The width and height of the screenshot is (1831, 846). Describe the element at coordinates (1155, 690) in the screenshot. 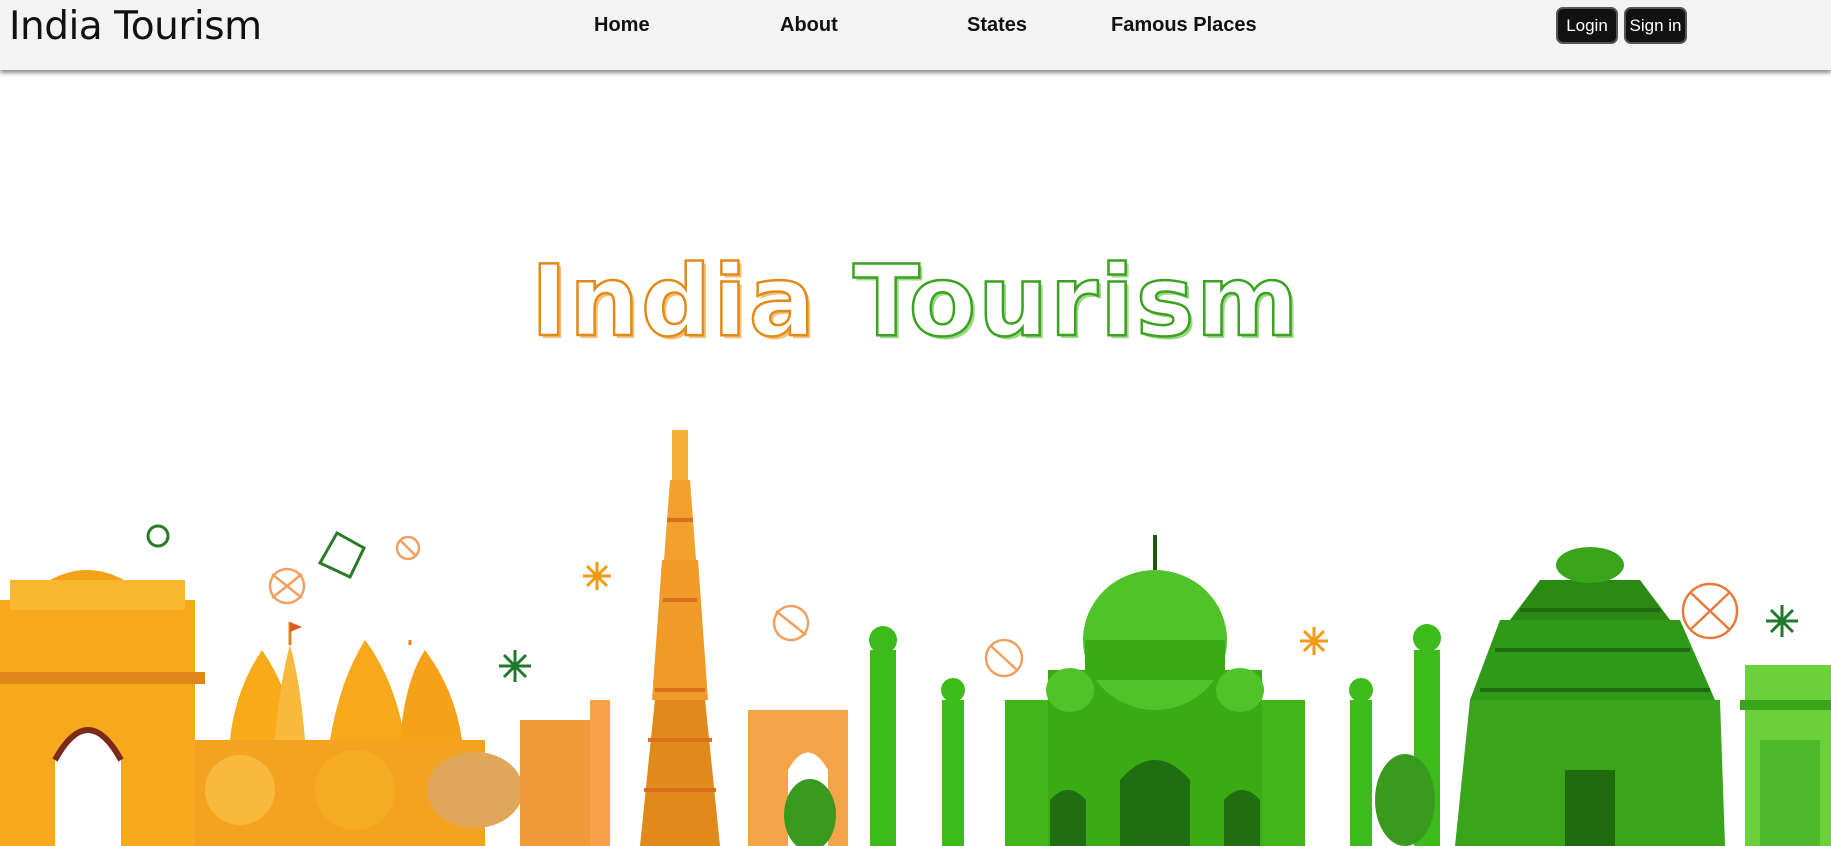

I see `taj-mahal-icon` at that location.